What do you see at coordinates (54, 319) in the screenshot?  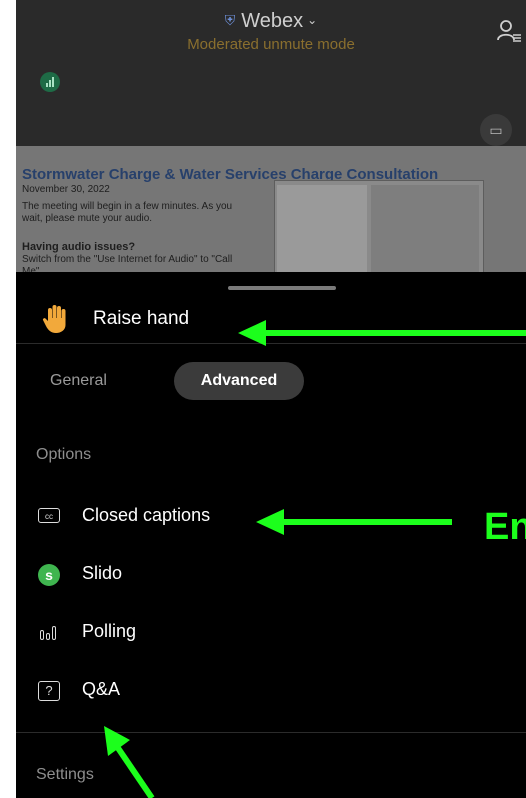 I see `raise-hand-icon` at bounding box center [54, 319].